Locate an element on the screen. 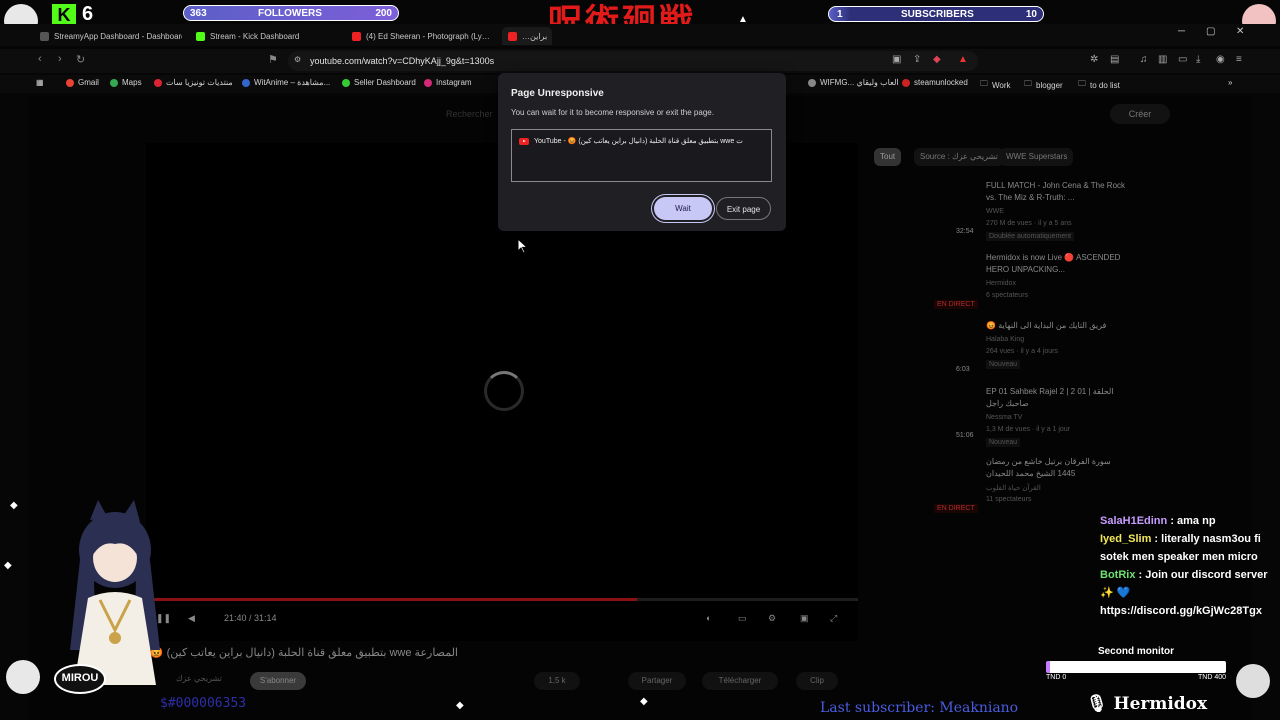 Image resolution: width=1280 pixels, height=720 pixels. bookmark-steamunlocked: steamunlocked is located at coordinates (935, 82).